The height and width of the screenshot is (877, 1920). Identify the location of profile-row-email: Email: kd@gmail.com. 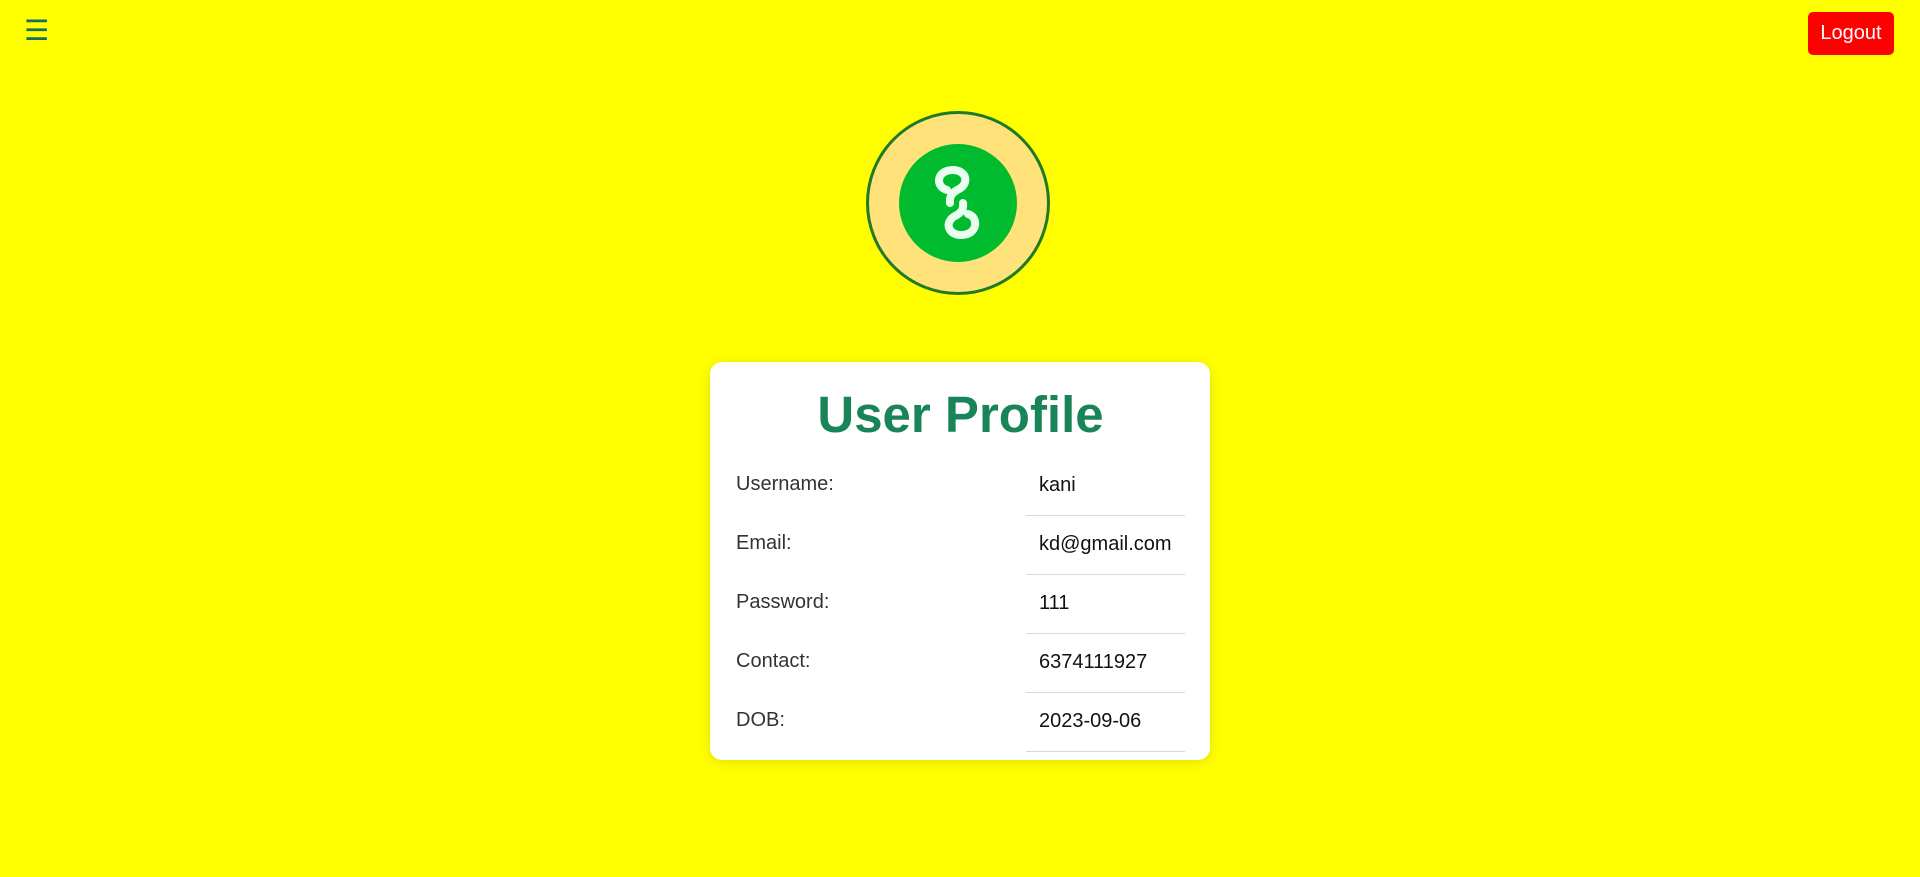
(960, 545).